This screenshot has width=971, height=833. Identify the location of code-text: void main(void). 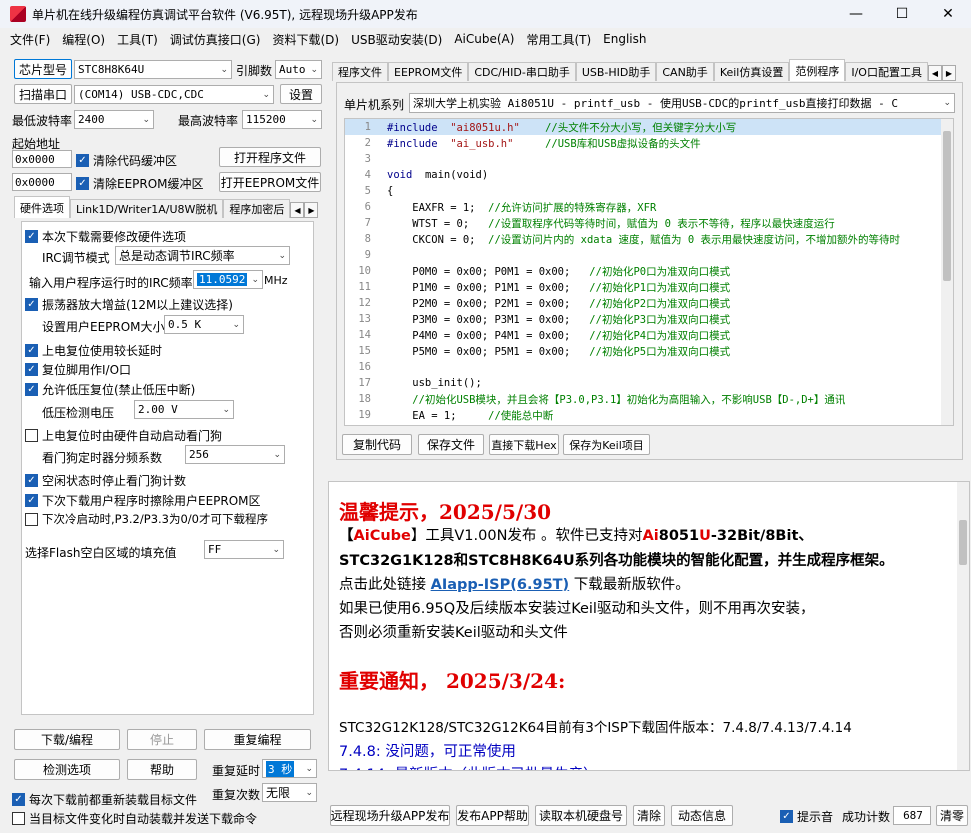
(438, 175).